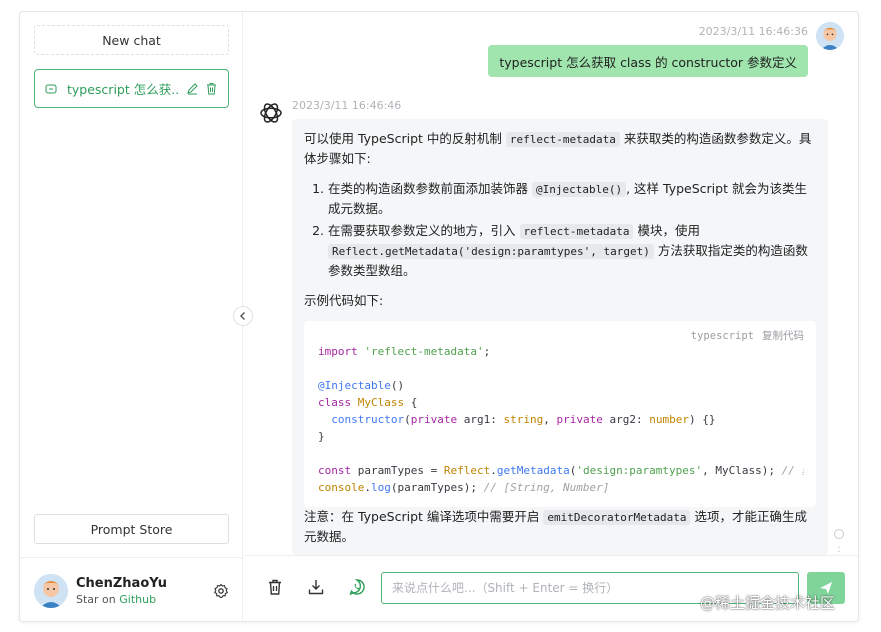 This screenshot has height=632, width=881. I want to click on code-token: arg2:, so click(626, 419).